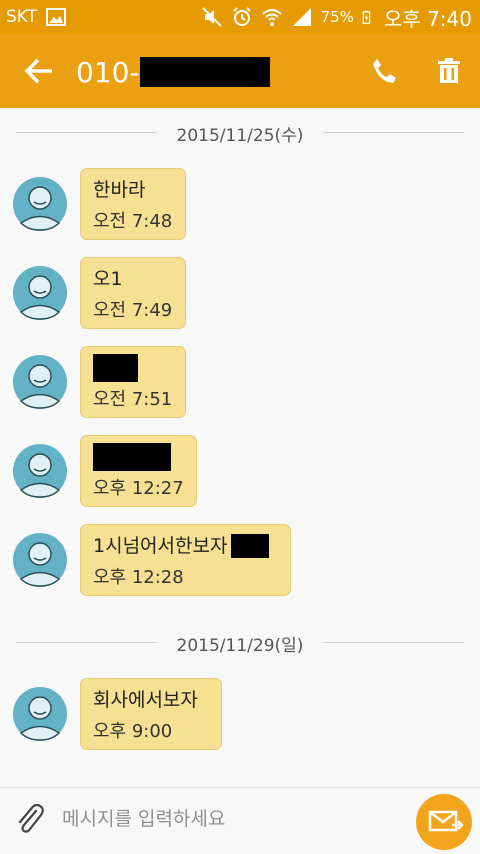  I want to click on message-bubble: 1시넘어서한보자 오후 12:28, so click(185, 560).